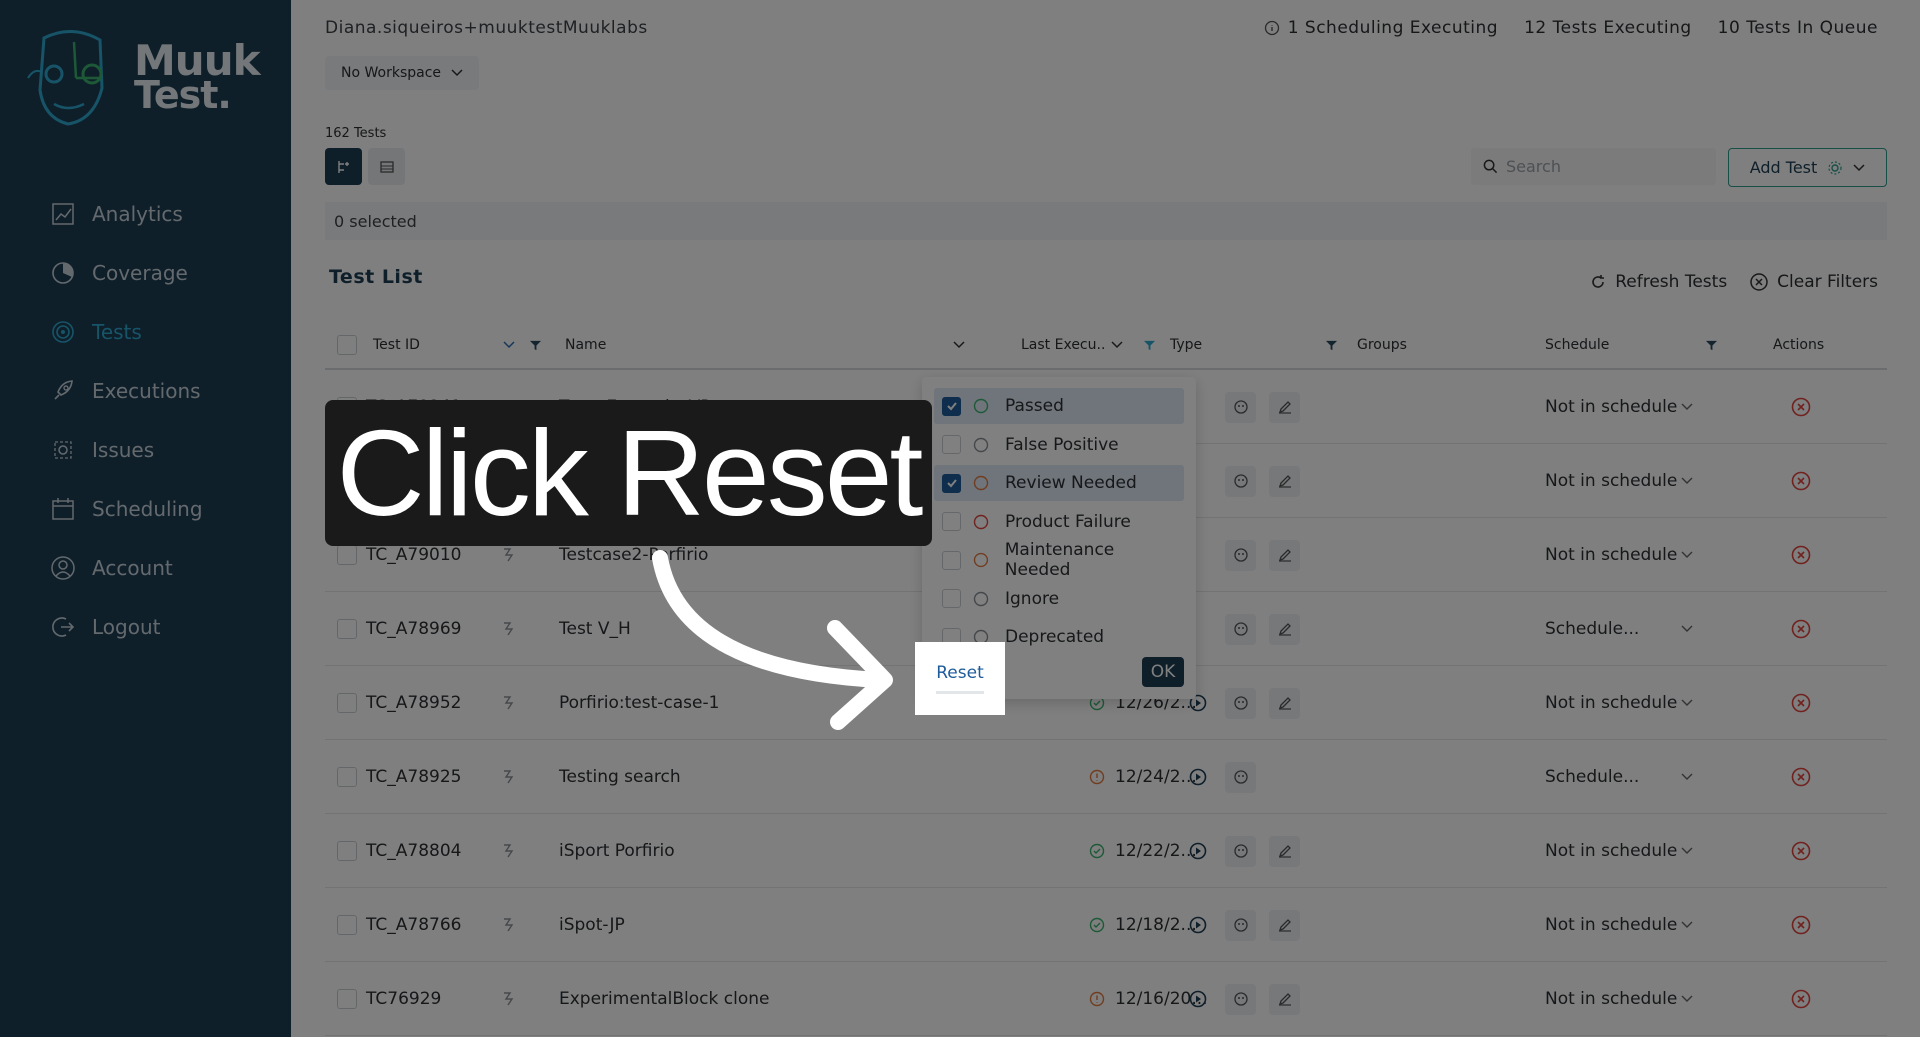 This screenshot has height=1037, width=1920. I want to click on filter-option-passed: Passed, so click(1059, 406).